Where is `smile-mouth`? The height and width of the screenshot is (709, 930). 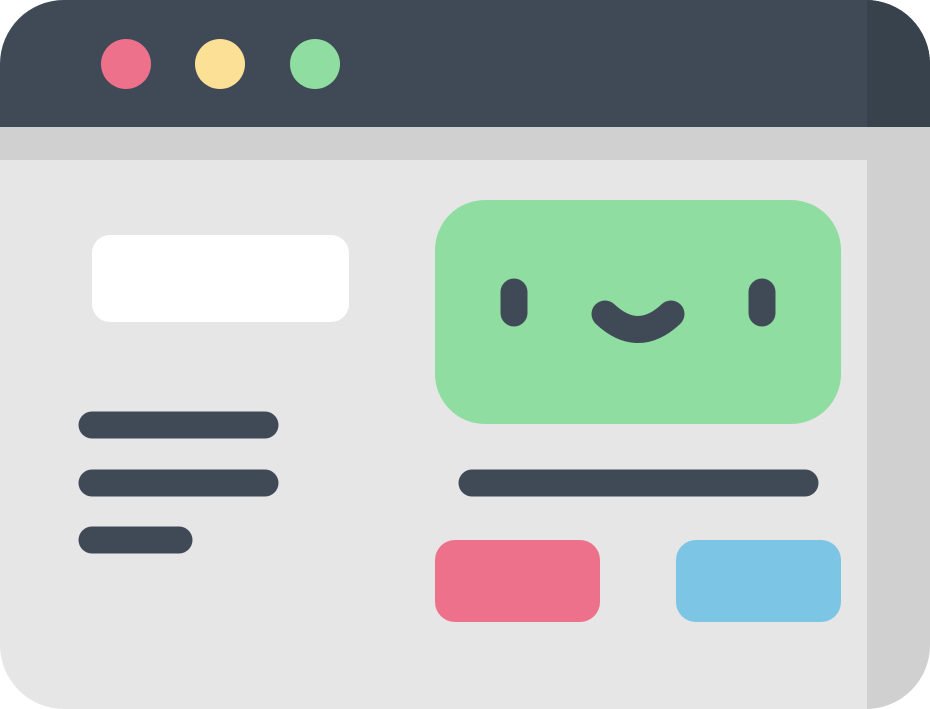
smile-mouth is located at coordinates (638, 321).